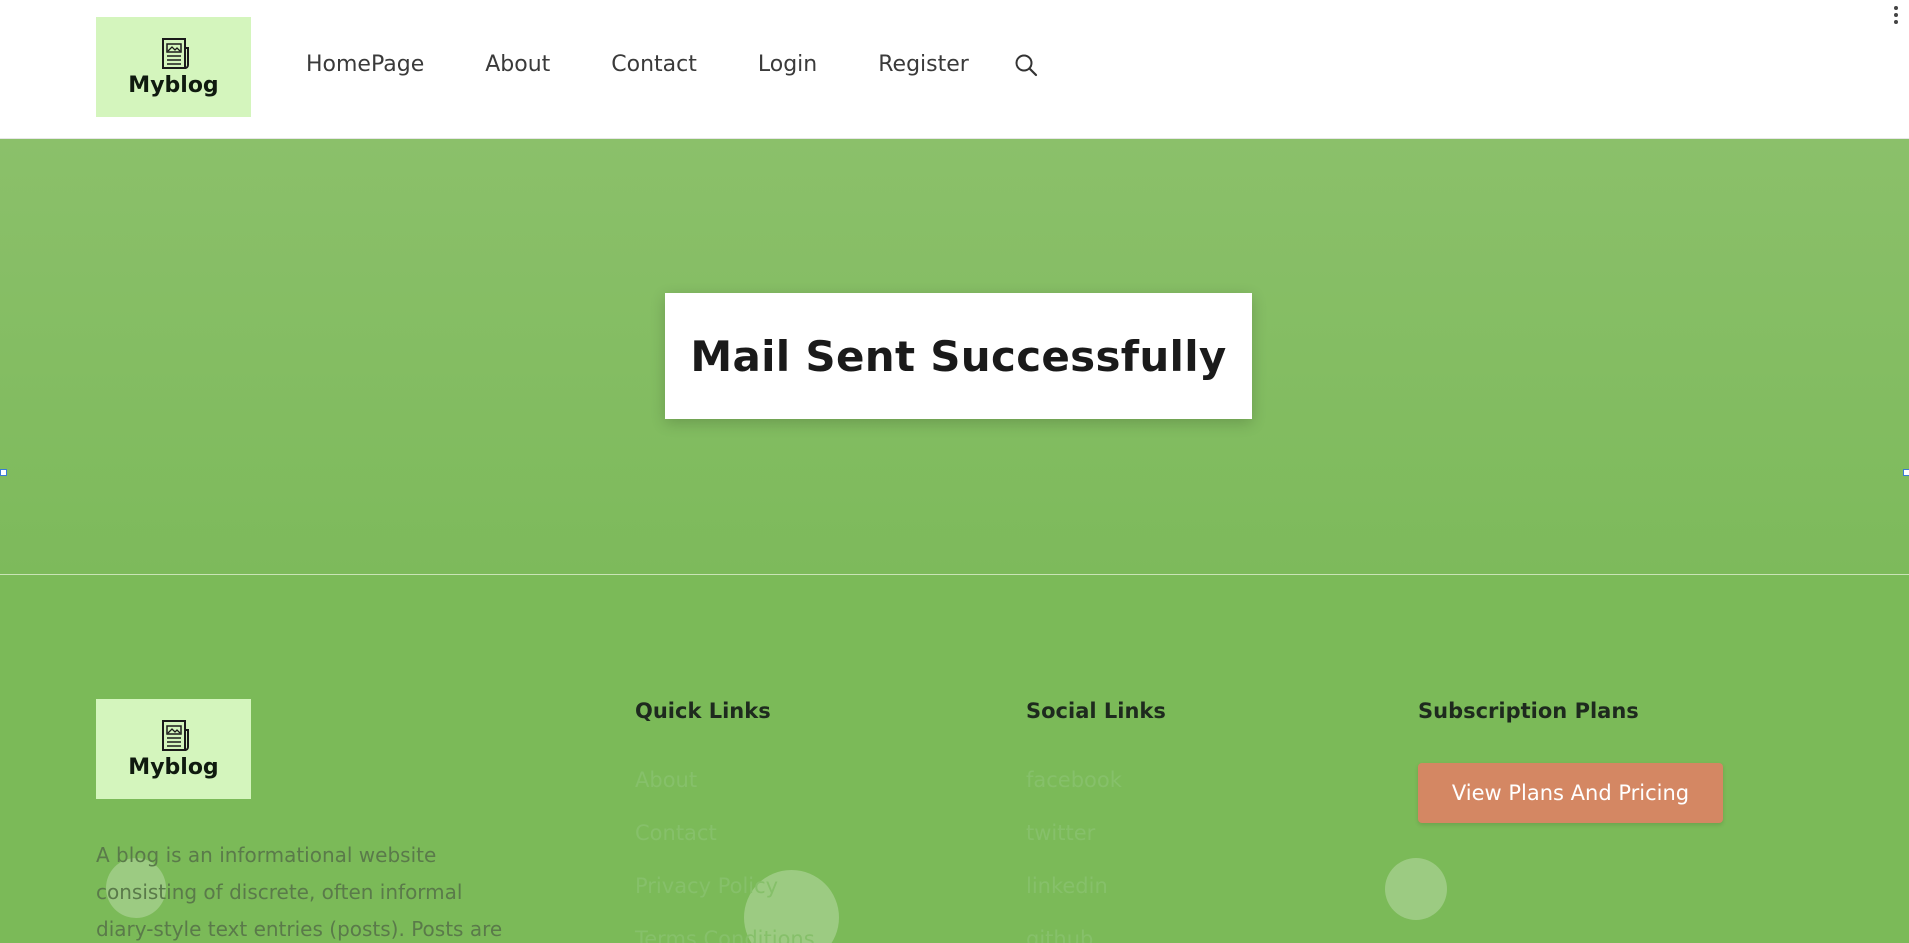  What do you see at coordinates (173, 767) in the screenshot?
I see `footer-logo-text: Myblog` at bounding box center [173, 767].